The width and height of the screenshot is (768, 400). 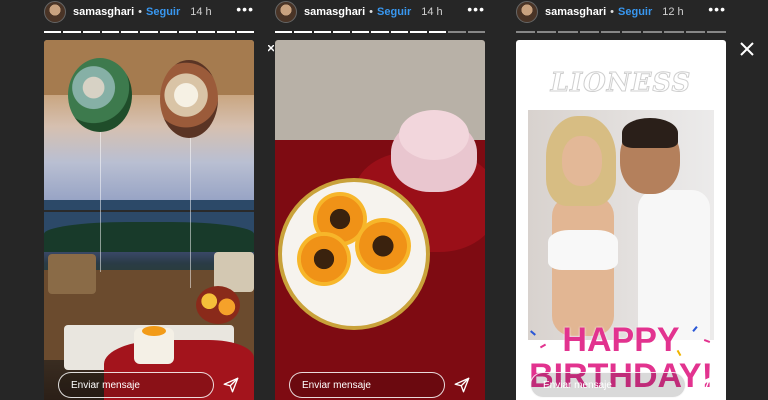 What do you see at coordinates (673, 12) in the screenshot?
I see `timestamp: 12 h` at bounding box center [673, 12].